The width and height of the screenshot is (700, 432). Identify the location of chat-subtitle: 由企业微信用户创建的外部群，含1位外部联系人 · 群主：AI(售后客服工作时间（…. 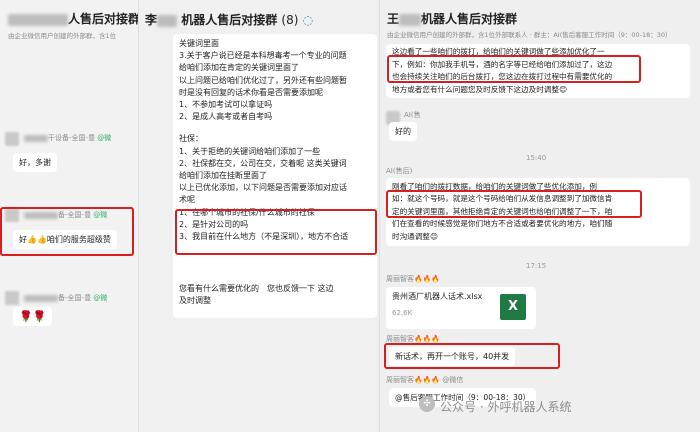
(529, 35).